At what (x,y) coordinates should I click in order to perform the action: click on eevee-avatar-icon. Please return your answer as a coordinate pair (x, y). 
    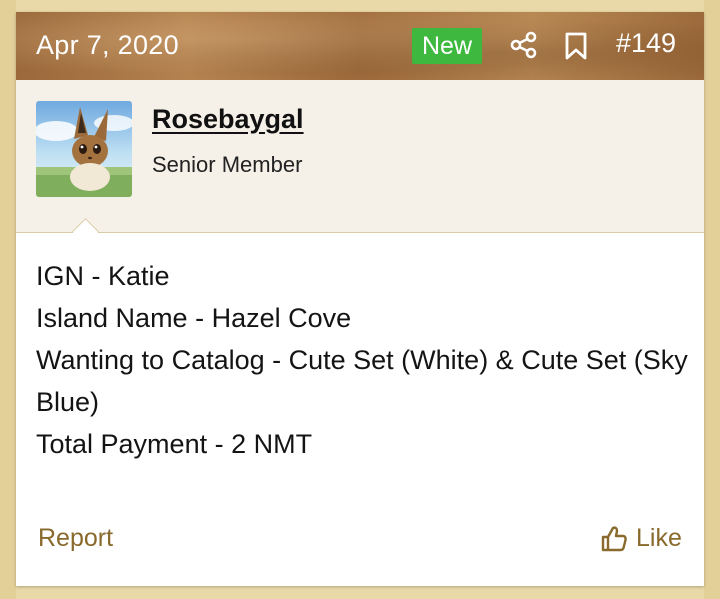
    Looking at the image, I should click on (84, 149).